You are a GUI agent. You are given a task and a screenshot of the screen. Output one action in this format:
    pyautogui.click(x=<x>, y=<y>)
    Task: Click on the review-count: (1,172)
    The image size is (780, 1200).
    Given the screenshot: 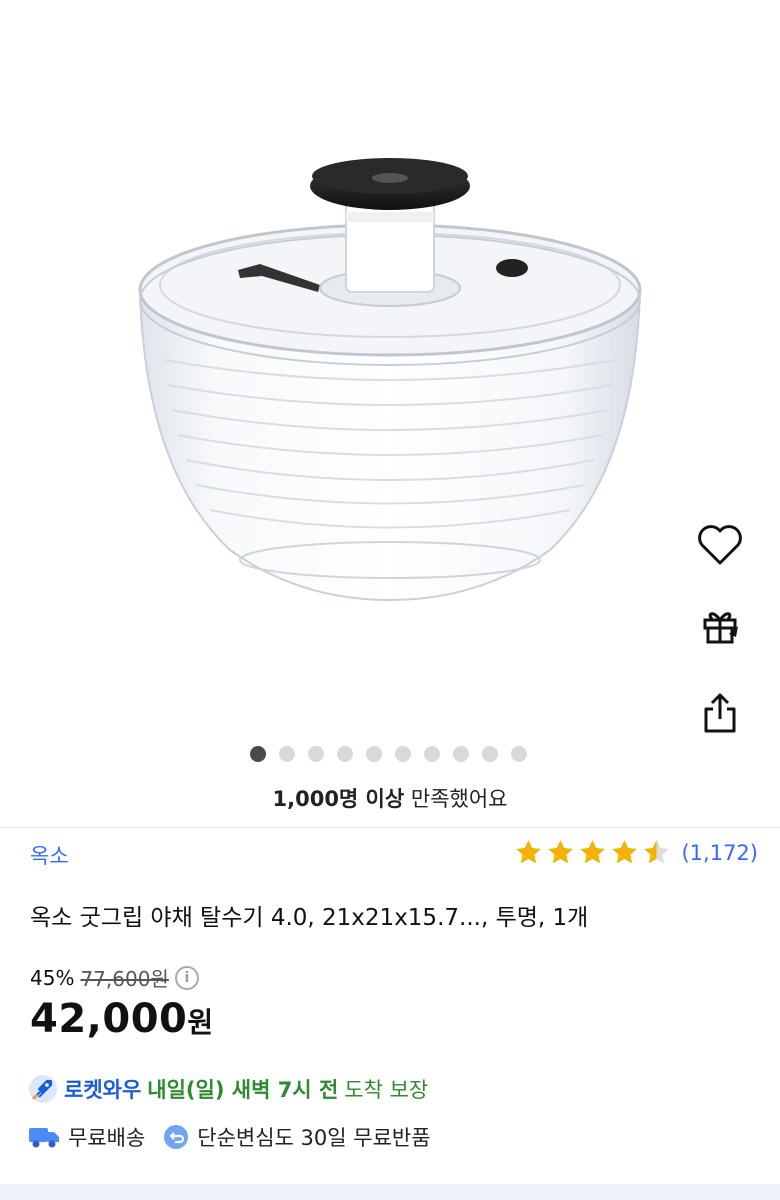 What is the action you would take?
    pyautogui.click(x=719, y=853)
    